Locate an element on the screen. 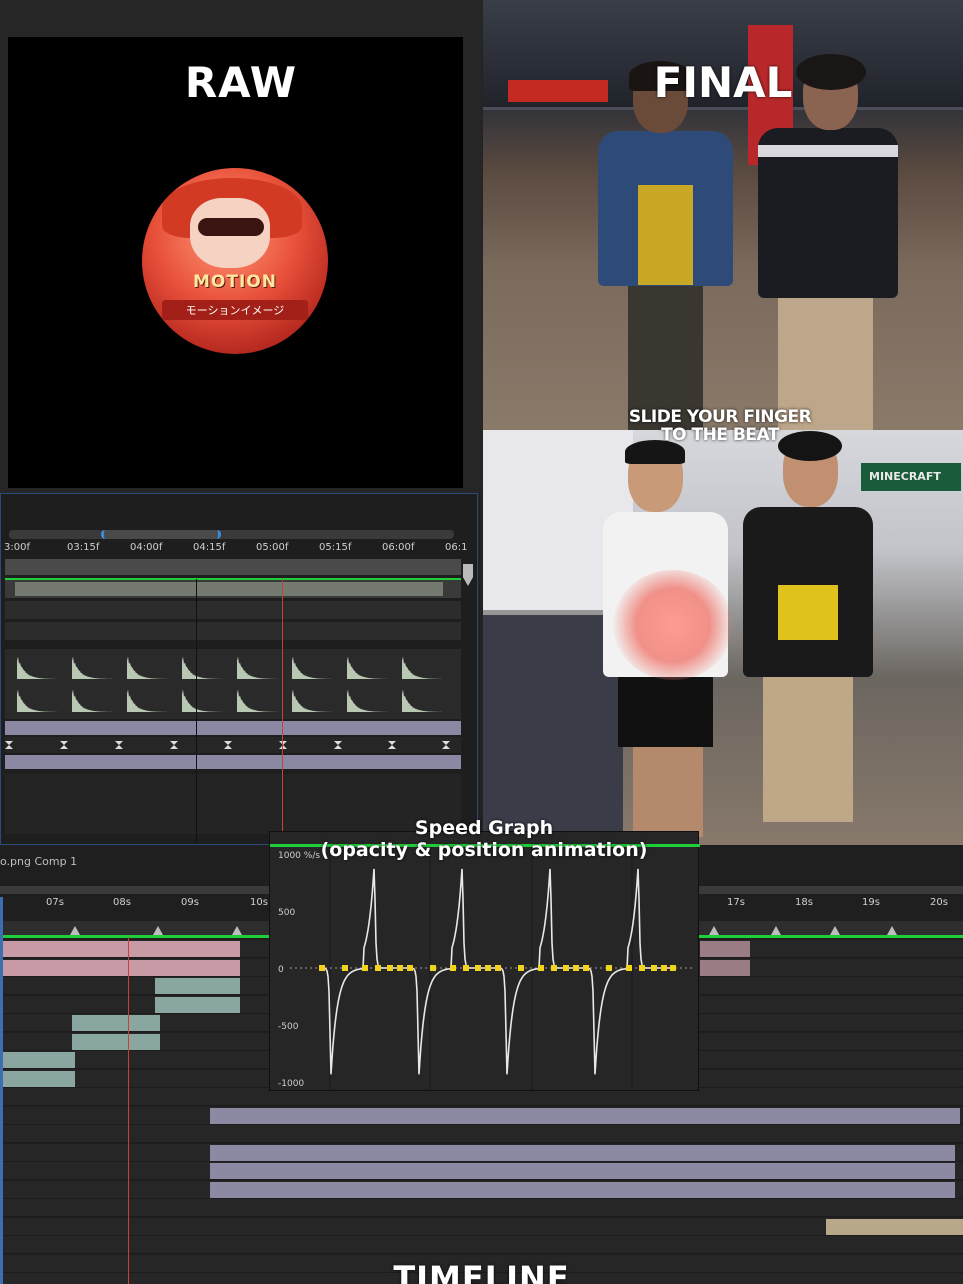  slide-caption-line1: SLIDE YOUR FINGER is located at coordinates (720, 417).